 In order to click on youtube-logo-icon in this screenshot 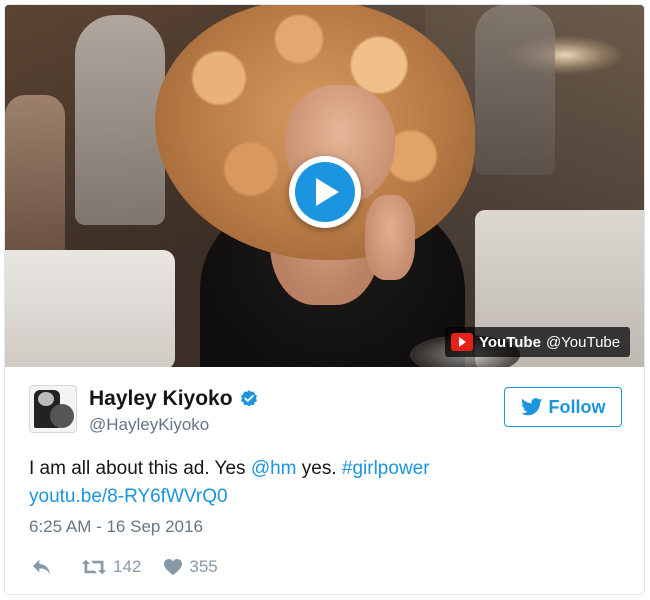, I will do `click(462, 342)`.